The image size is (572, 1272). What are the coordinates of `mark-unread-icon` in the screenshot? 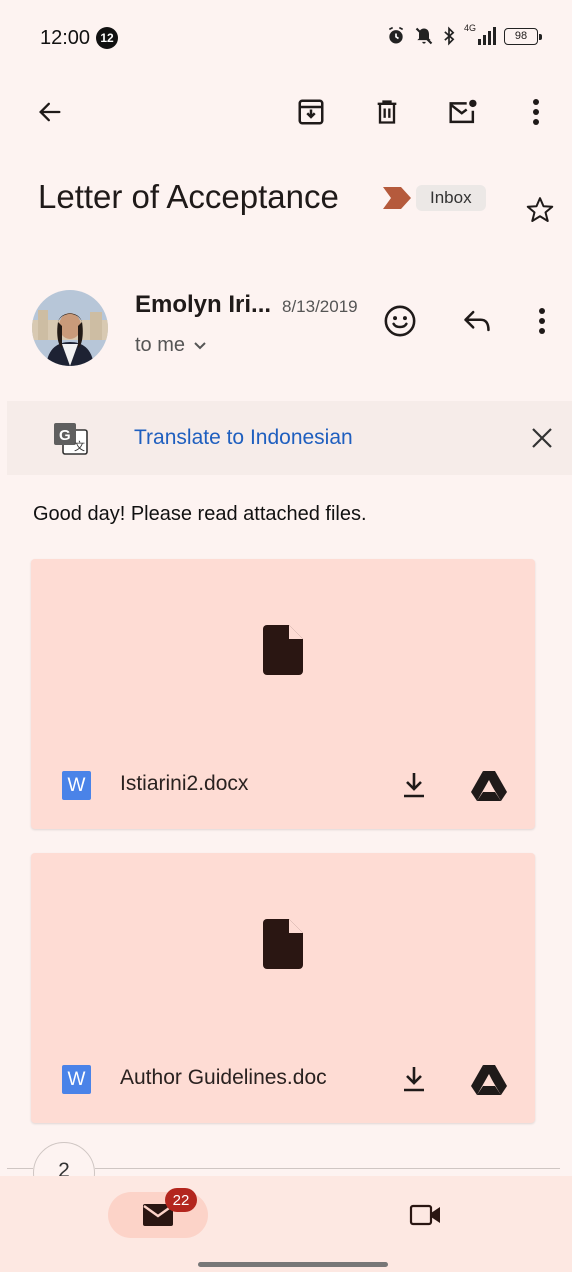 It's located at (463, 111).